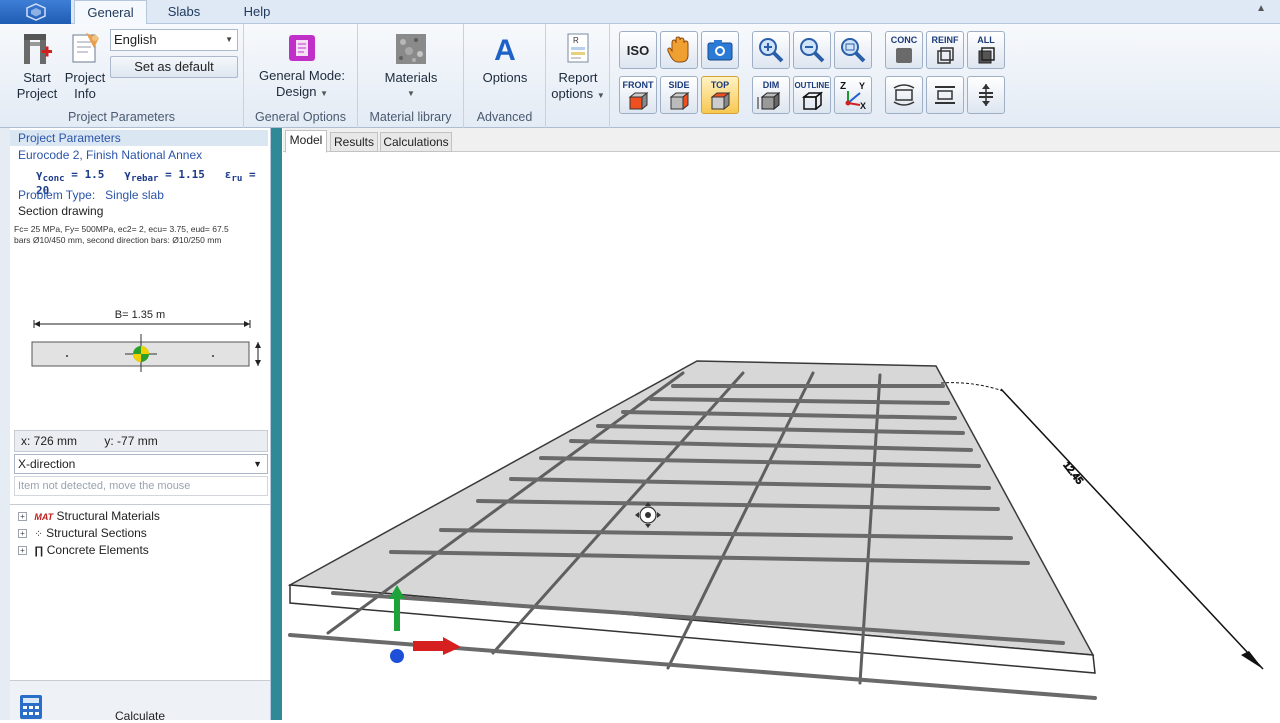 The height and width of the screenshot is (723, 1280). Describe the element at coordinates (85, 93) in the screenshot. I see `project-info-label-2: Info` at that location.